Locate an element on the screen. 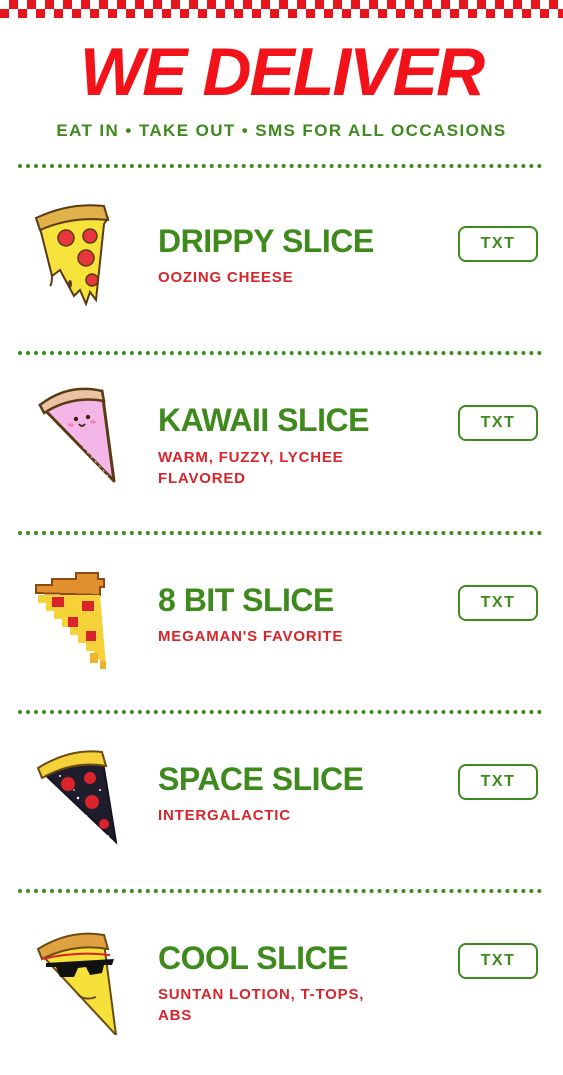  checkered-border is located at coordinates (281, 9).